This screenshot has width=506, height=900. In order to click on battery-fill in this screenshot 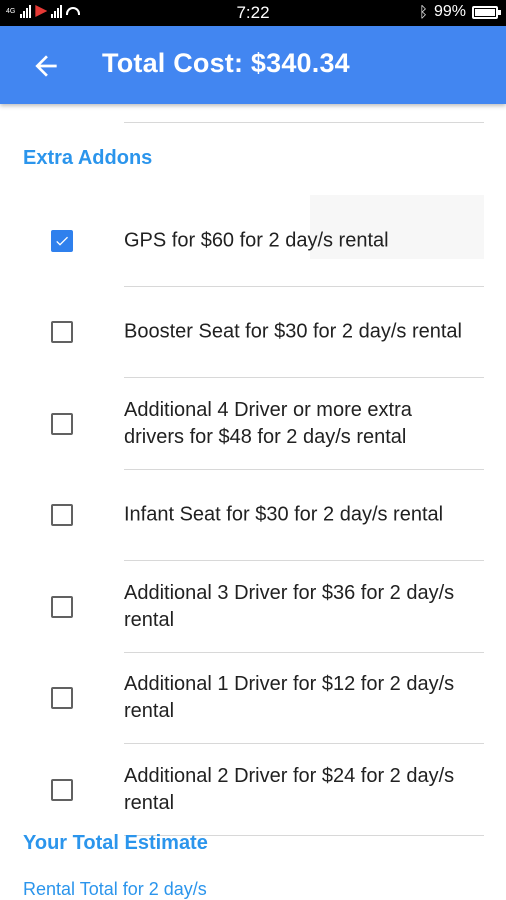, I will do `click(485, 12)`.